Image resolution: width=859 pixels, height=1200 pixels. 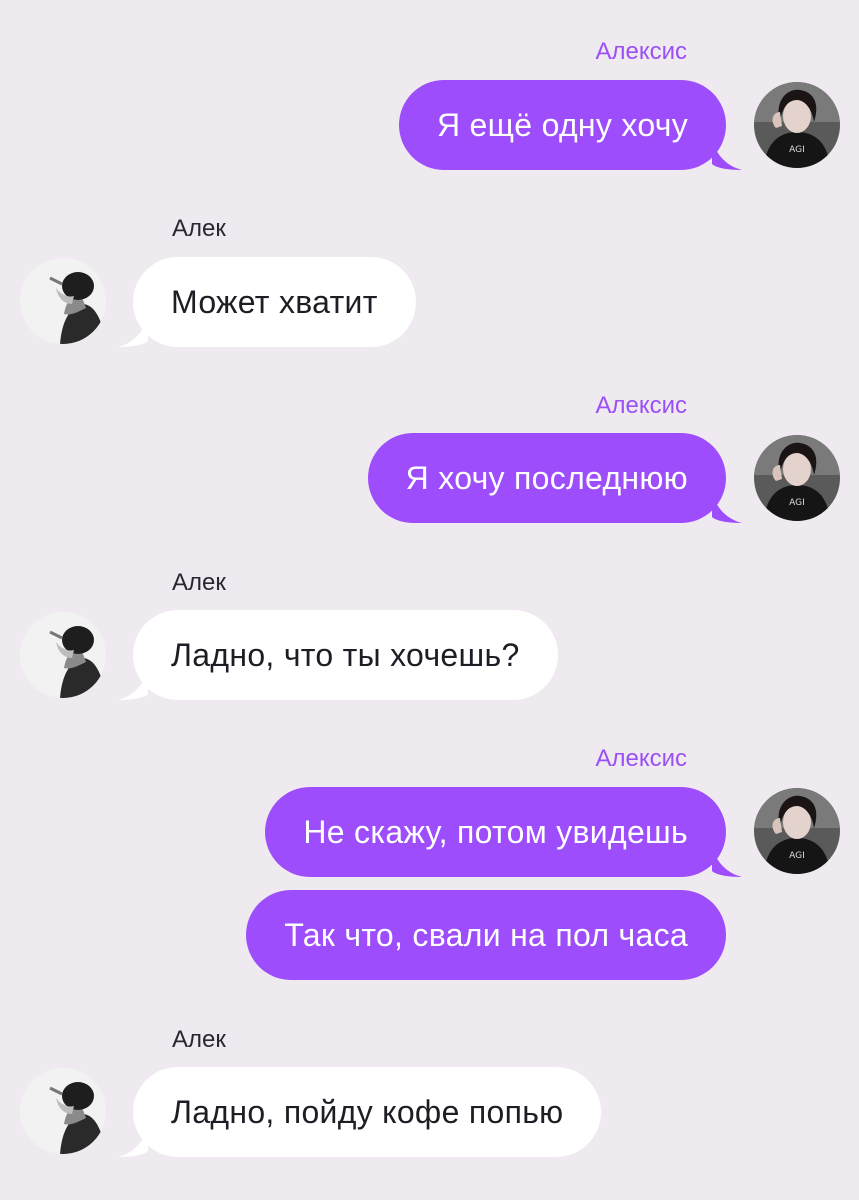 What do you see at coordinates (562, 125) in the screenshot?
I see `outgoing-message-bubble: Я ещё одну хочу` at bounding box center [562, 125].